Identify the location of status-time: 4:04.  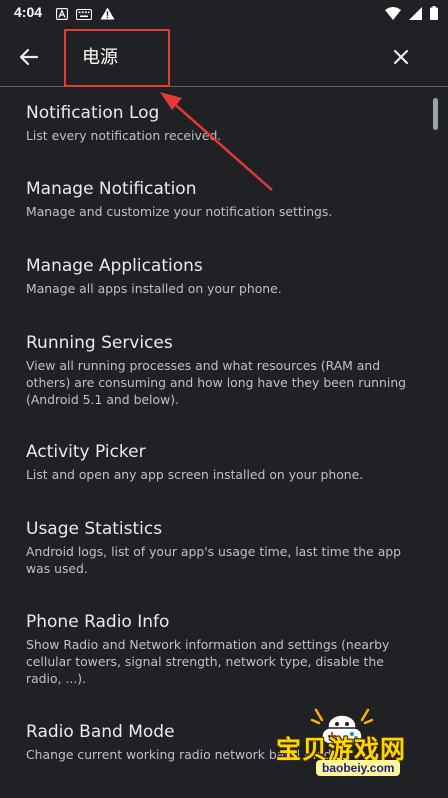
(28, 12).